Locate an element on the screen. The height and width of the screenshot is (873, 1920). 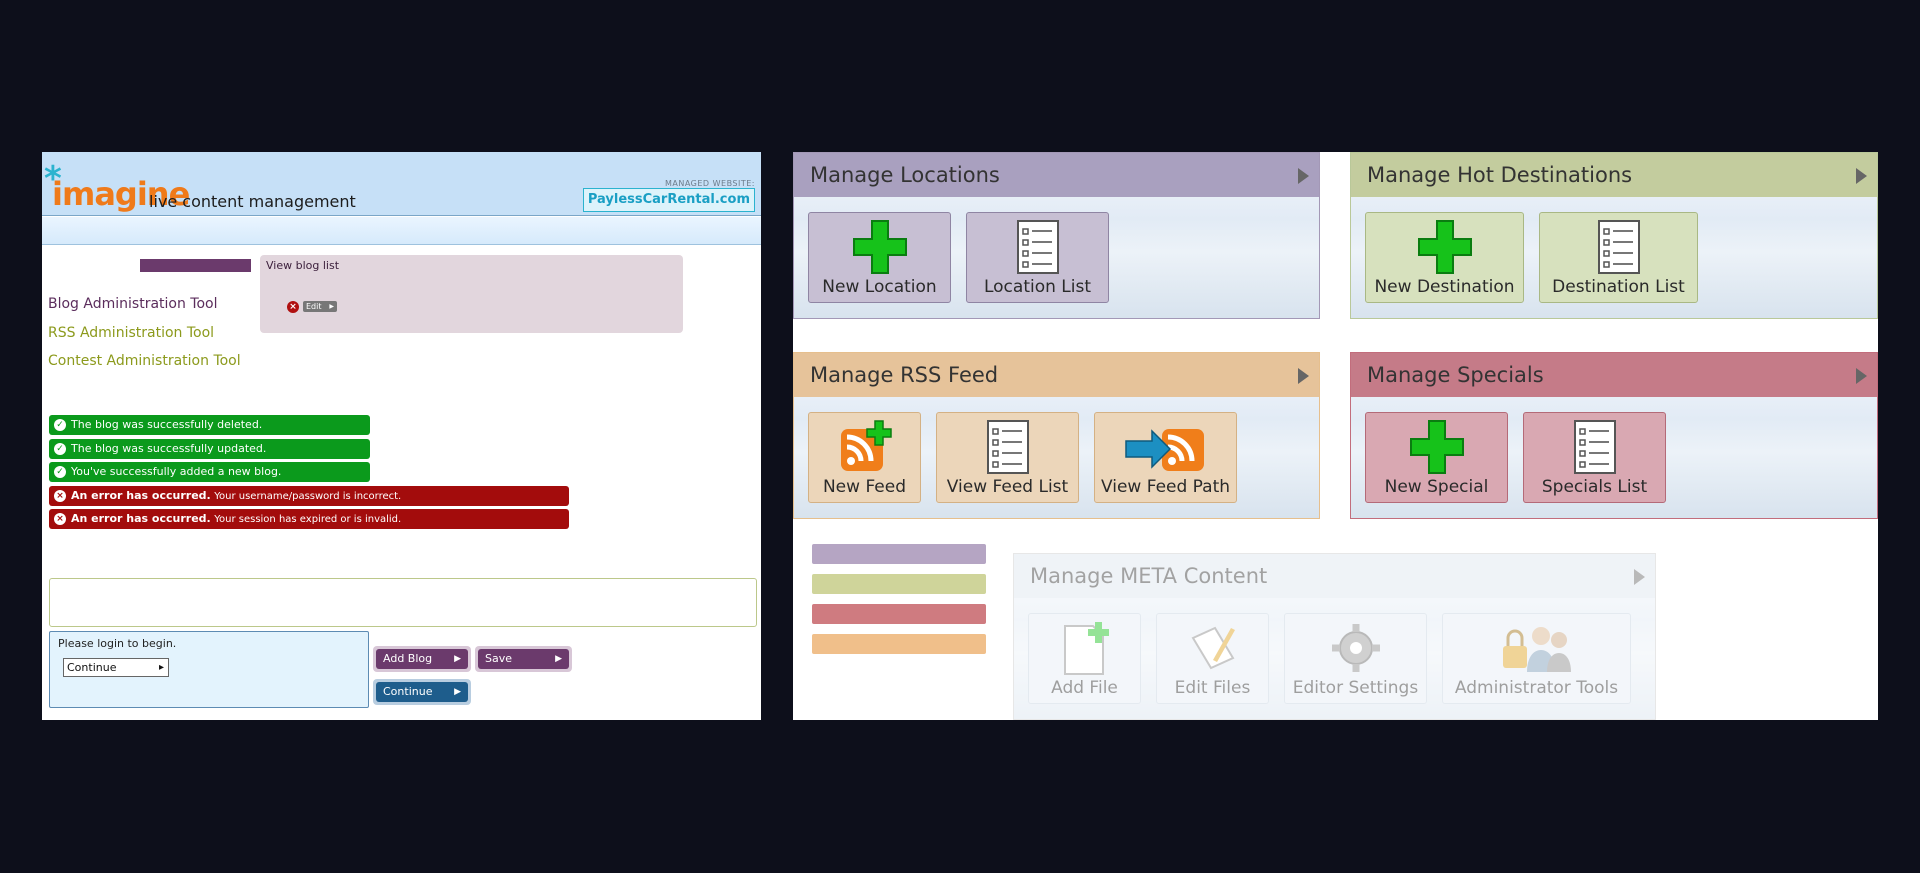
add-blog-button-wrap: Add Blog is located at coordinates (422, 659).